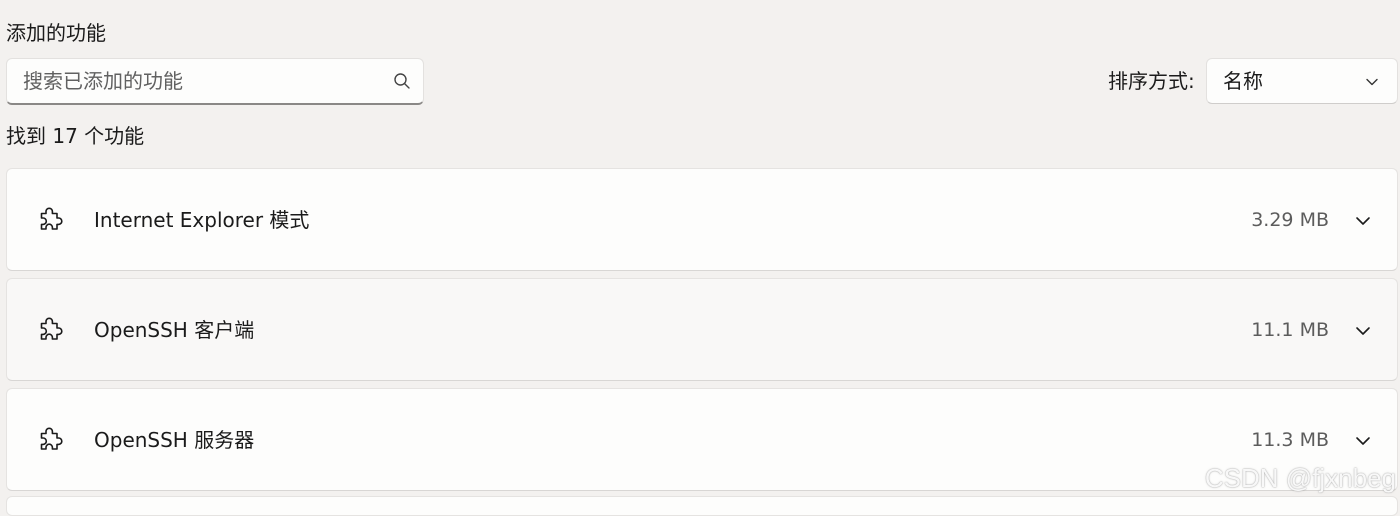 Image resolution: width=1400 pixels, height=516 pixels. Describe the element at coordinates (1302, 81) in the screenshot. I see `sort-dropdown: 名称` at that location.